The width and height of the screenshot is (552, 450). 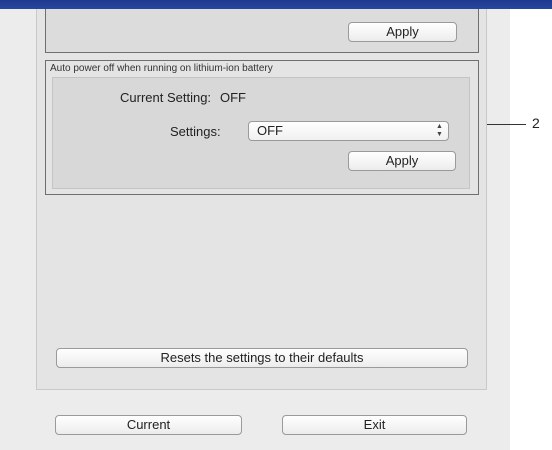 What do you see at coordinates (270, 130) in the screenshot?
I see `settings-select-value: OFF` at bounding box center [270, 130].